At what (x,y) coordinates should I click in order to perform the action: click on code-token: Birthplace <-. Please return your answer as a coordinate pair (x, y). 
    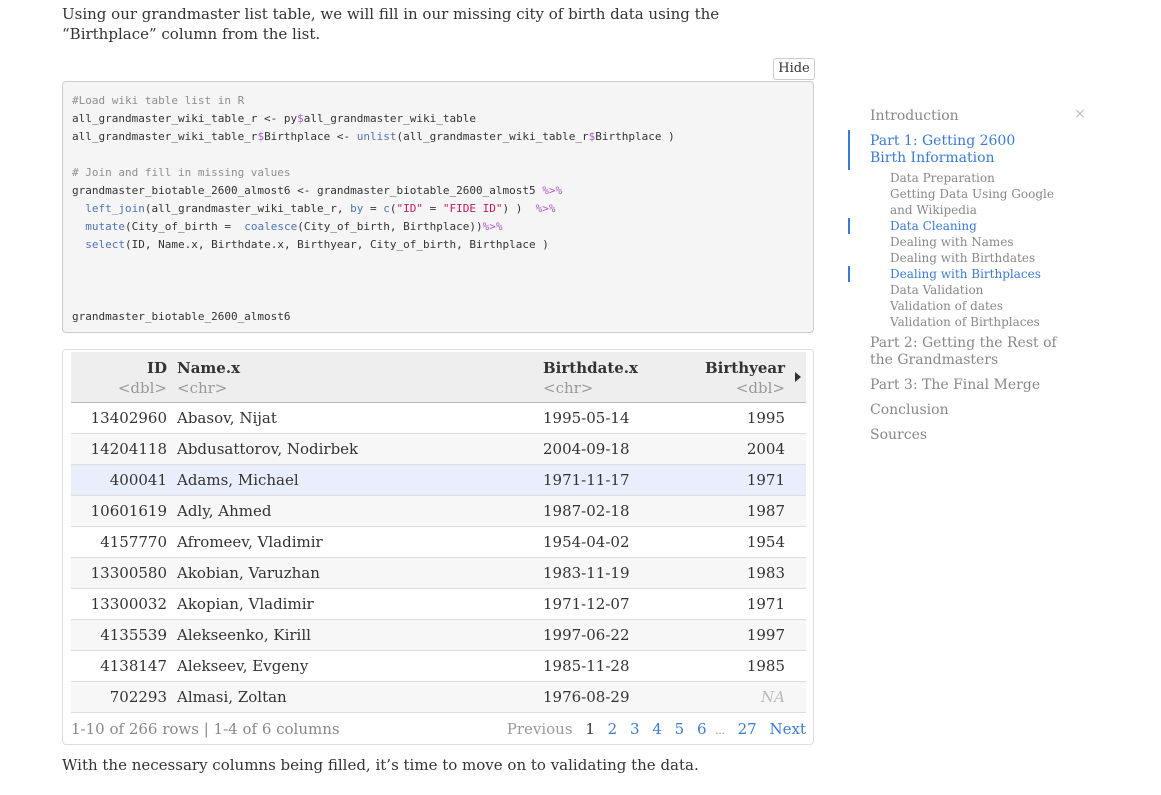
    Looking at the image, I should click on (310, 136).